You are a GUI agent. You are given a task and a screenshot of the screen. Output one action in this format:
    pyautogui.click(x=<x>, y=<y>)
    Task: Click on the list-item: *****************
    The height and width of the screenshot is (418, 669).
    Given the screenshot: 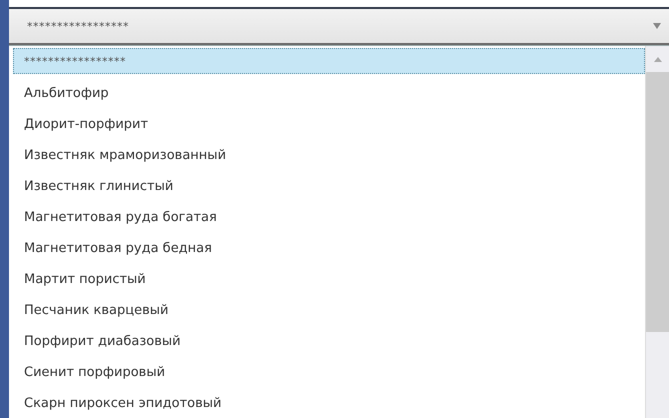 What is the action you would take?
    pyautogui.click(x=329, y=61)
    